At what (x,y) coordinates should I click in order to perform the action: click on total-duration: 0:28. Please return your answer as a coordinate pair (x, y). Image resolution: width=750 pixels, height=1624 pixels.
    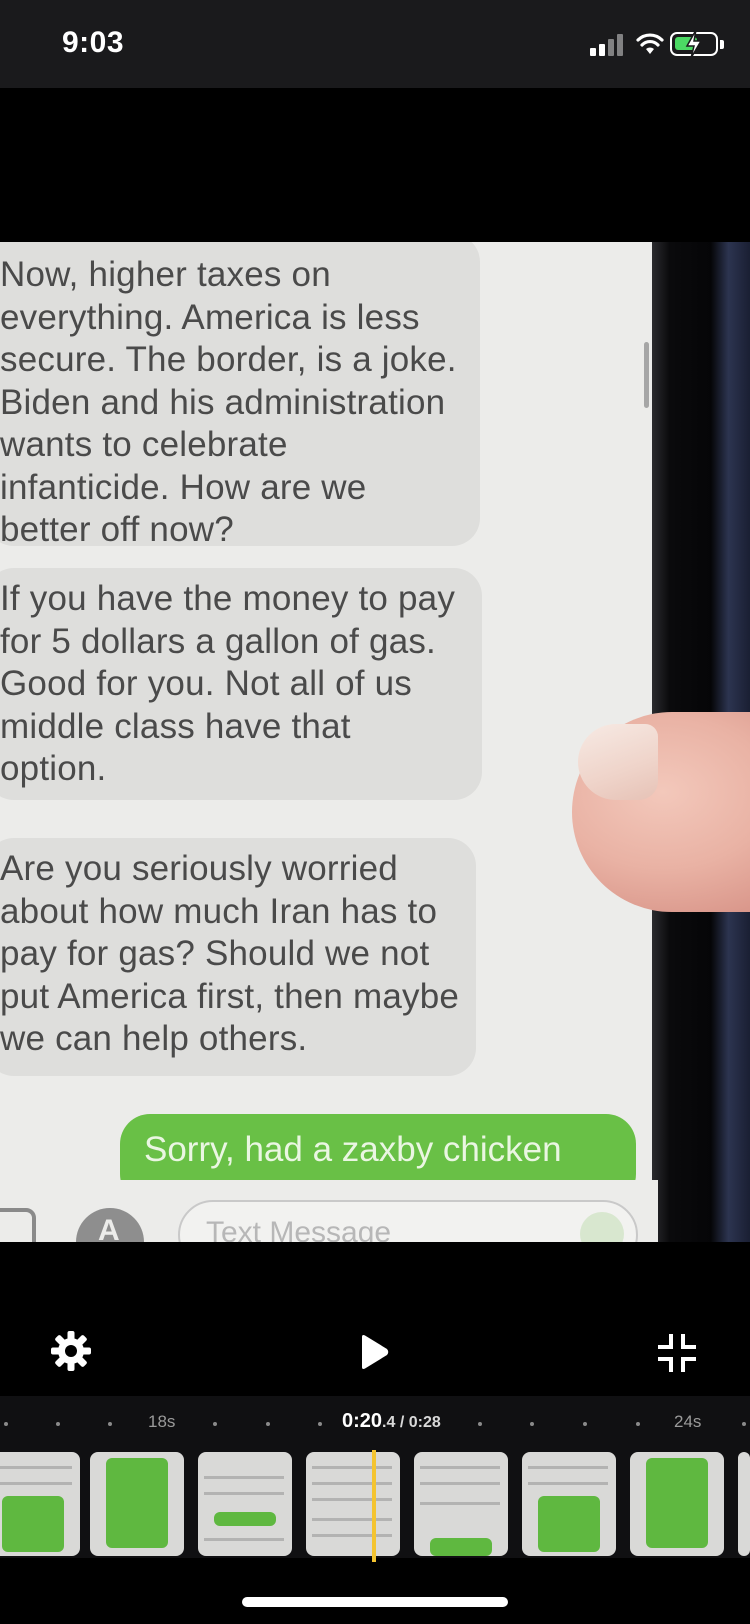
    Looking at the image, I should click on (424, 1422).